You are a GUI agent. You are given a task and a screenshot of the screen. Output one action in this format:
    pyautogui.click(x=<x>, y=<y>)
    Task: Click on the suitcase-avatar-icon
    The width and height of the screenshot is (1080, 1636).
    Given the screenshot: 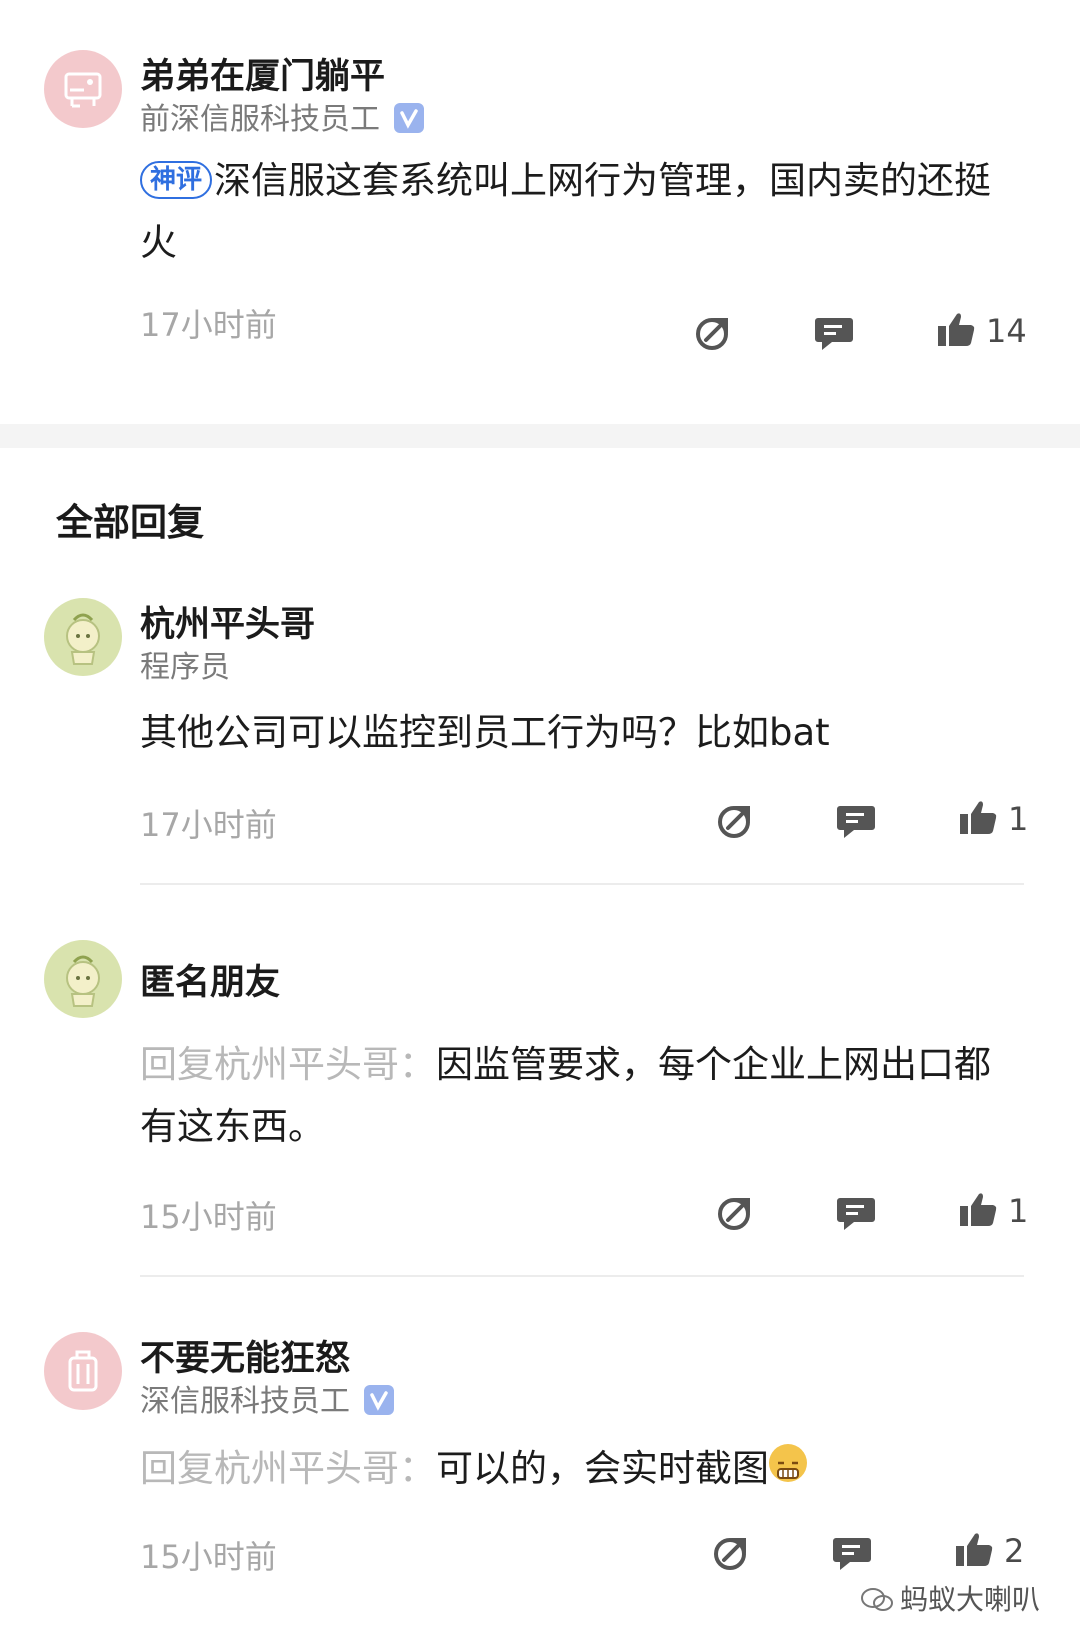 What is the action you would take?
    pyautogui.click(x=83, y=1371)
    